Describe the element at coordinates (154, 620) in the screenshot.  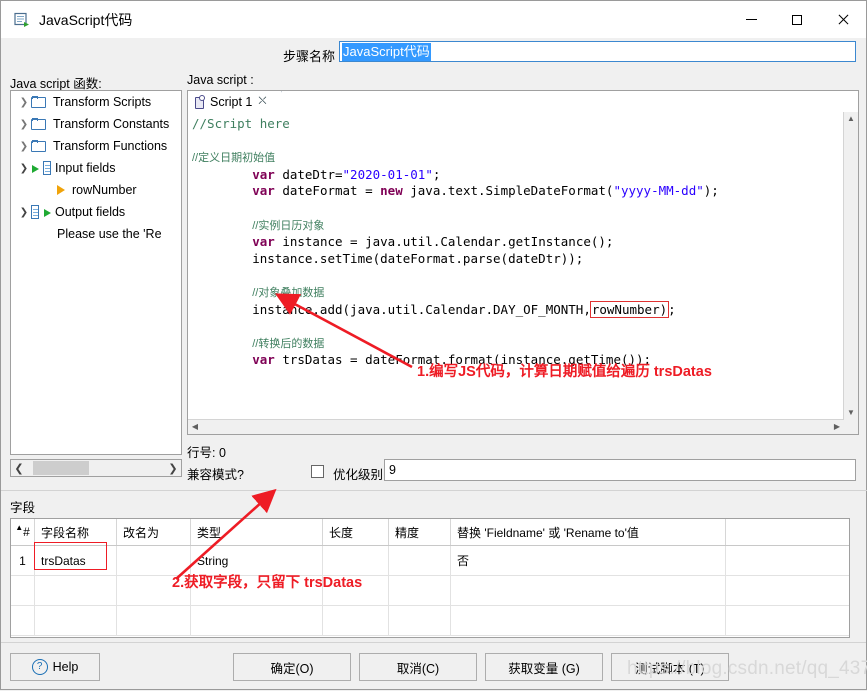
I see `cell-rename` at that location.